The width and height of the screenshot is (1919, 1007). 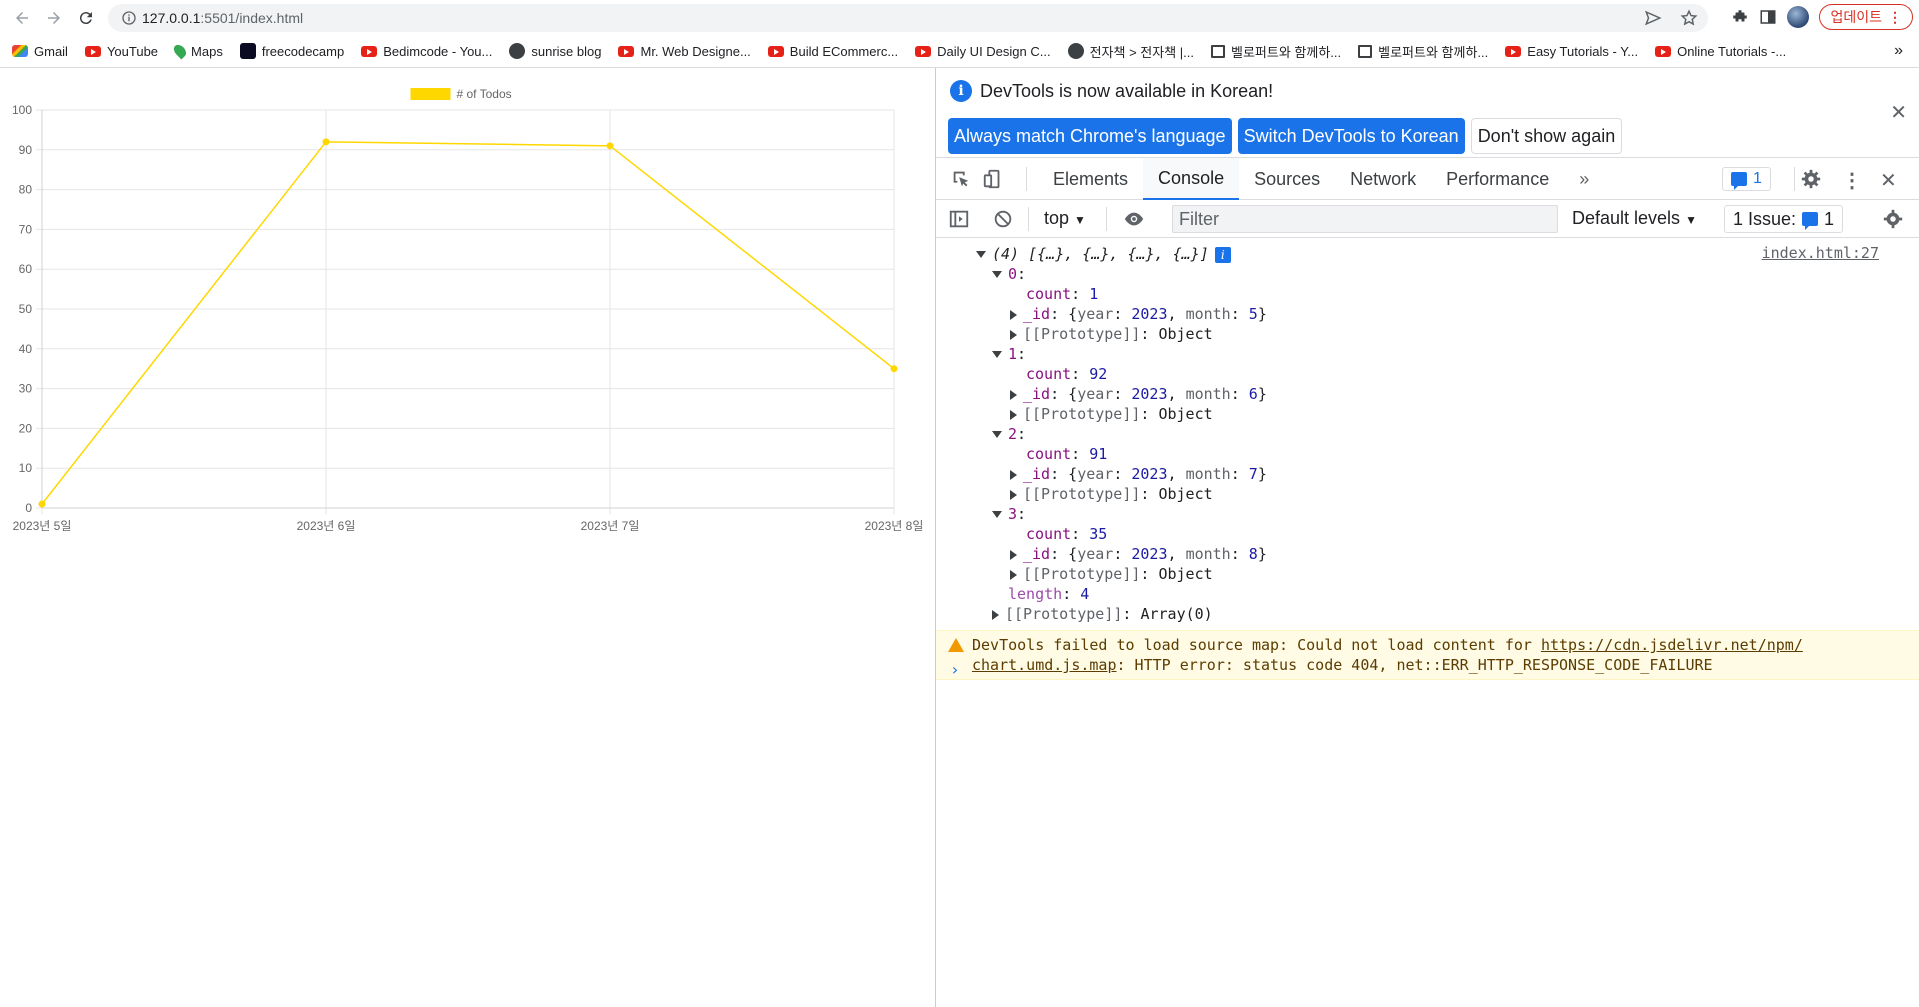 What do you see at coordinates (1191, 179) in the screenshot?
I see `tab-console: Console` at bounding box center [1191, 179].